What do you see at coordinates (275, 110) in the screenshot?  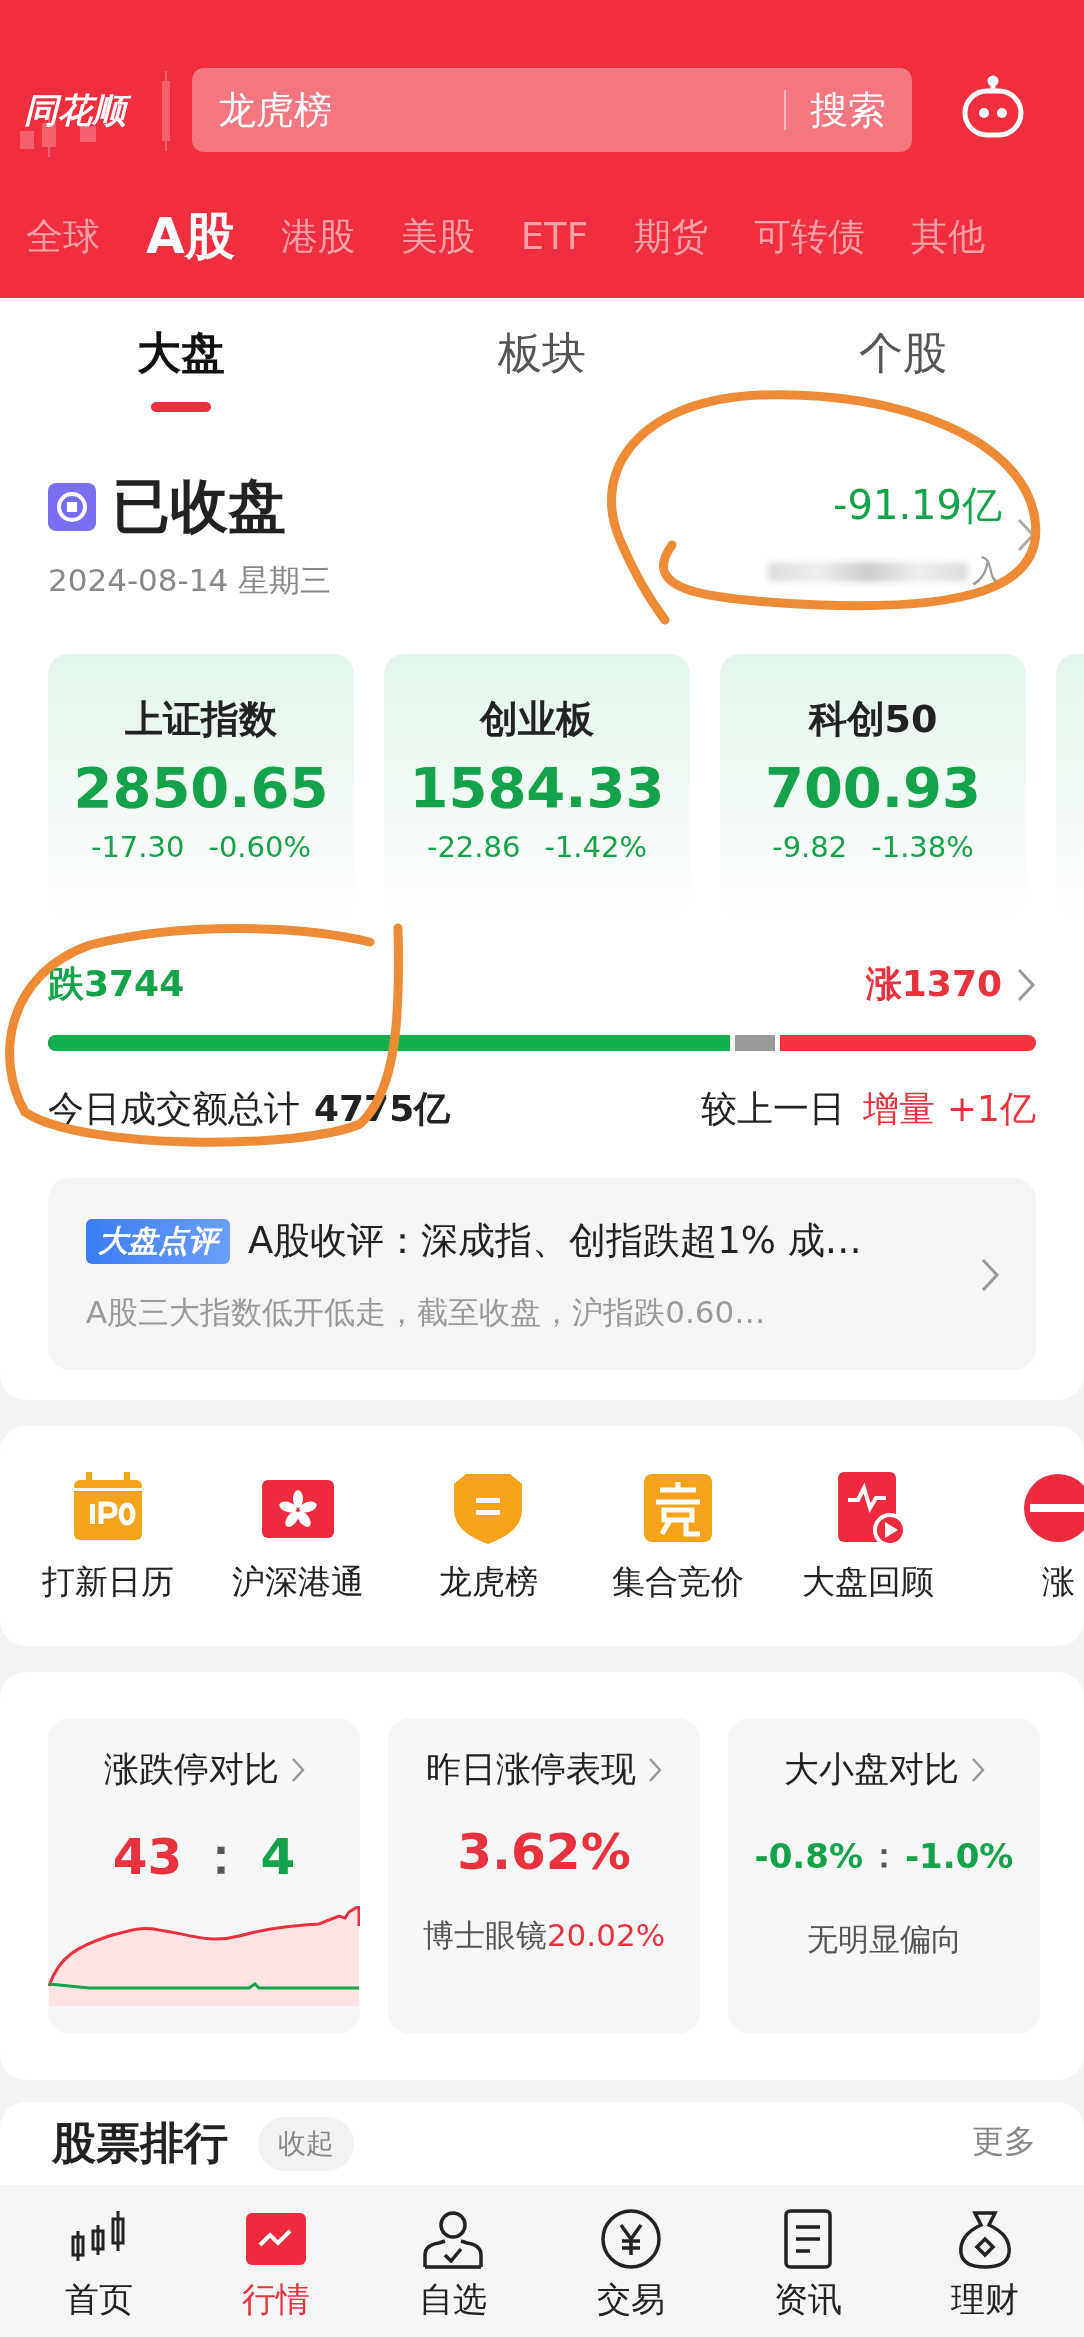 I see `search-text: 龙虎榜` at bounding box center [275, 110].